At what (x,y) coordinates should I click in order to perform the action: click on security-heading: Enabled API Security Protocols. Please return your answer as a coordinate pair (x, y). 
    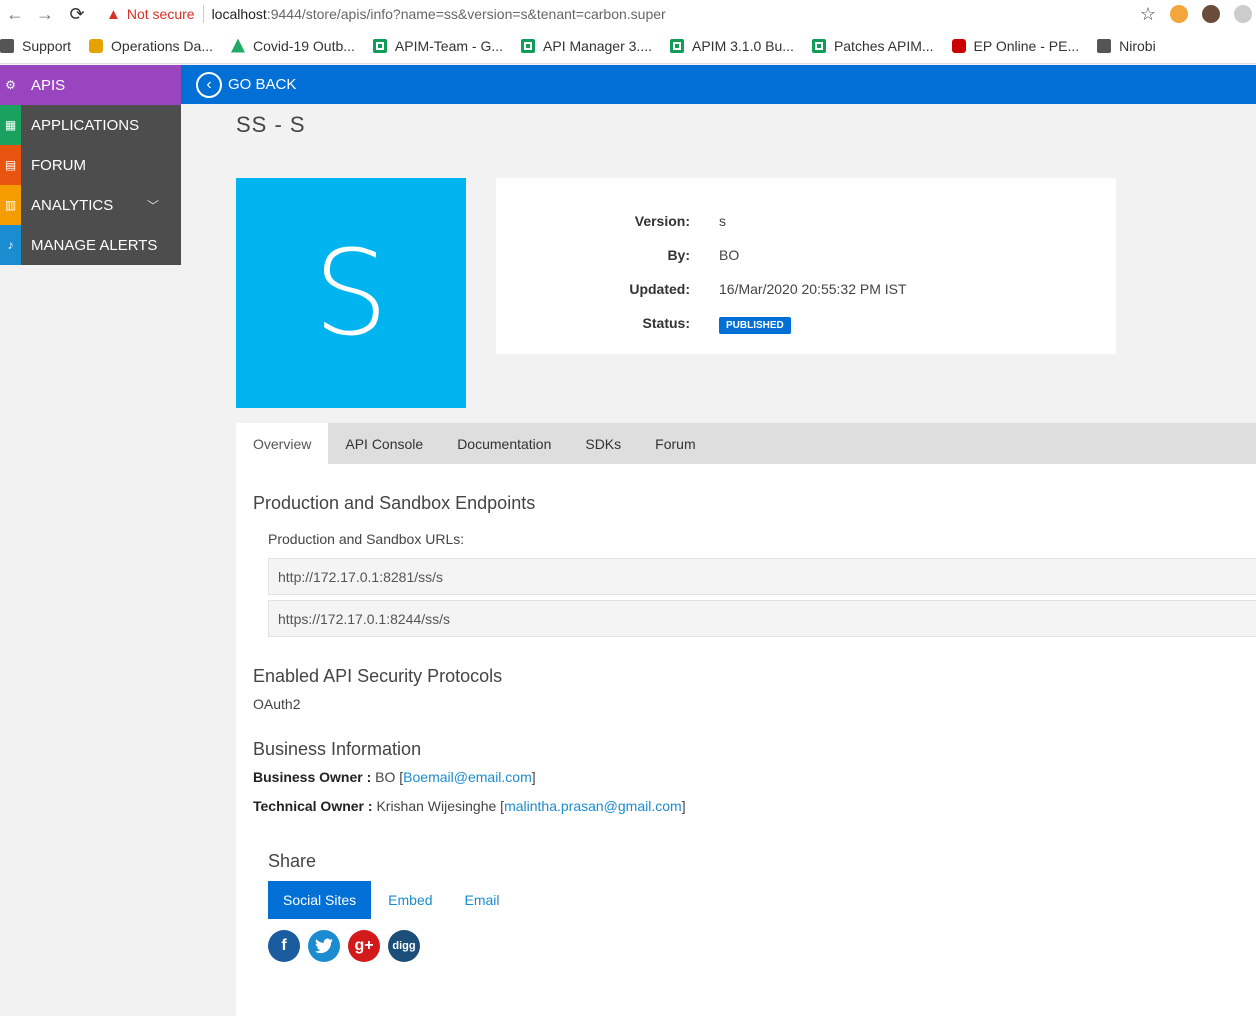
    Looking at the image, I should click on (378, 676).